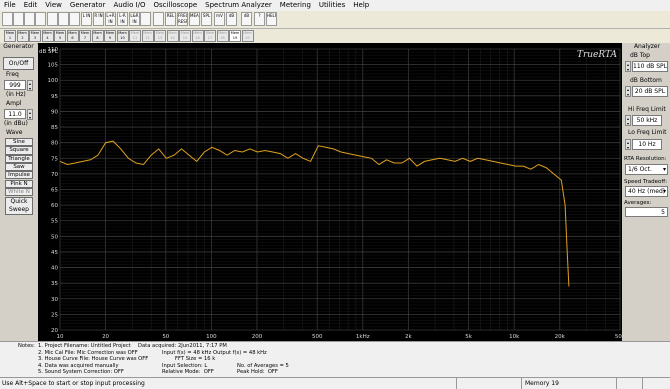 The image size is (670, 389). What do you see at coordinates (18, 19) in the screenshot?
I see `open-icon` at bounding box center [18, 19].